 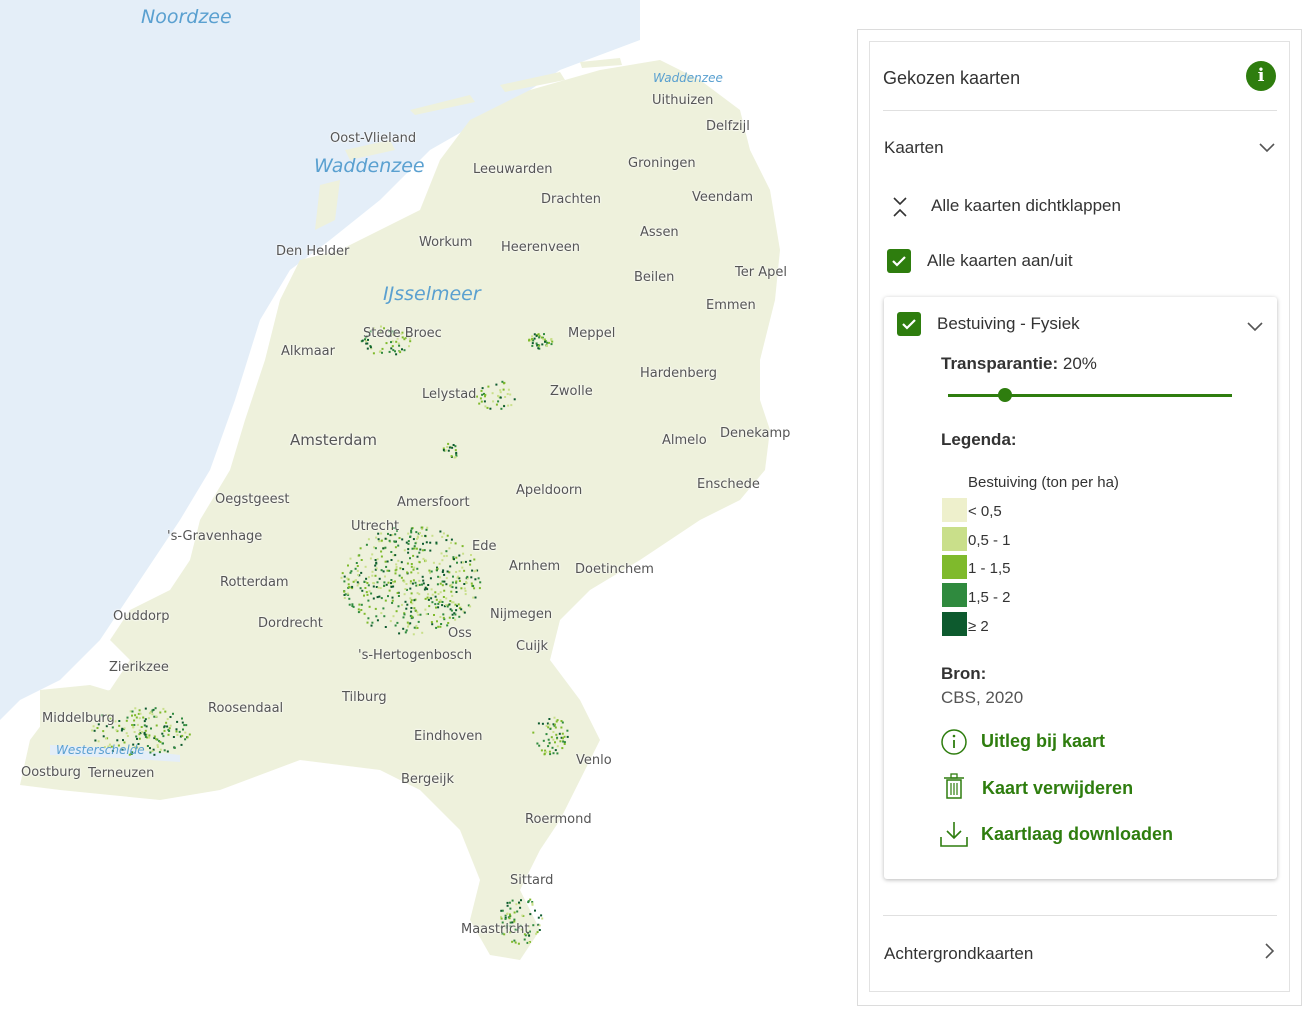 What do you see at coordinates (989, 540) in the screenshot?
I see `legend-item-label: 0,5 - 1` at bounding box center [989, 540].